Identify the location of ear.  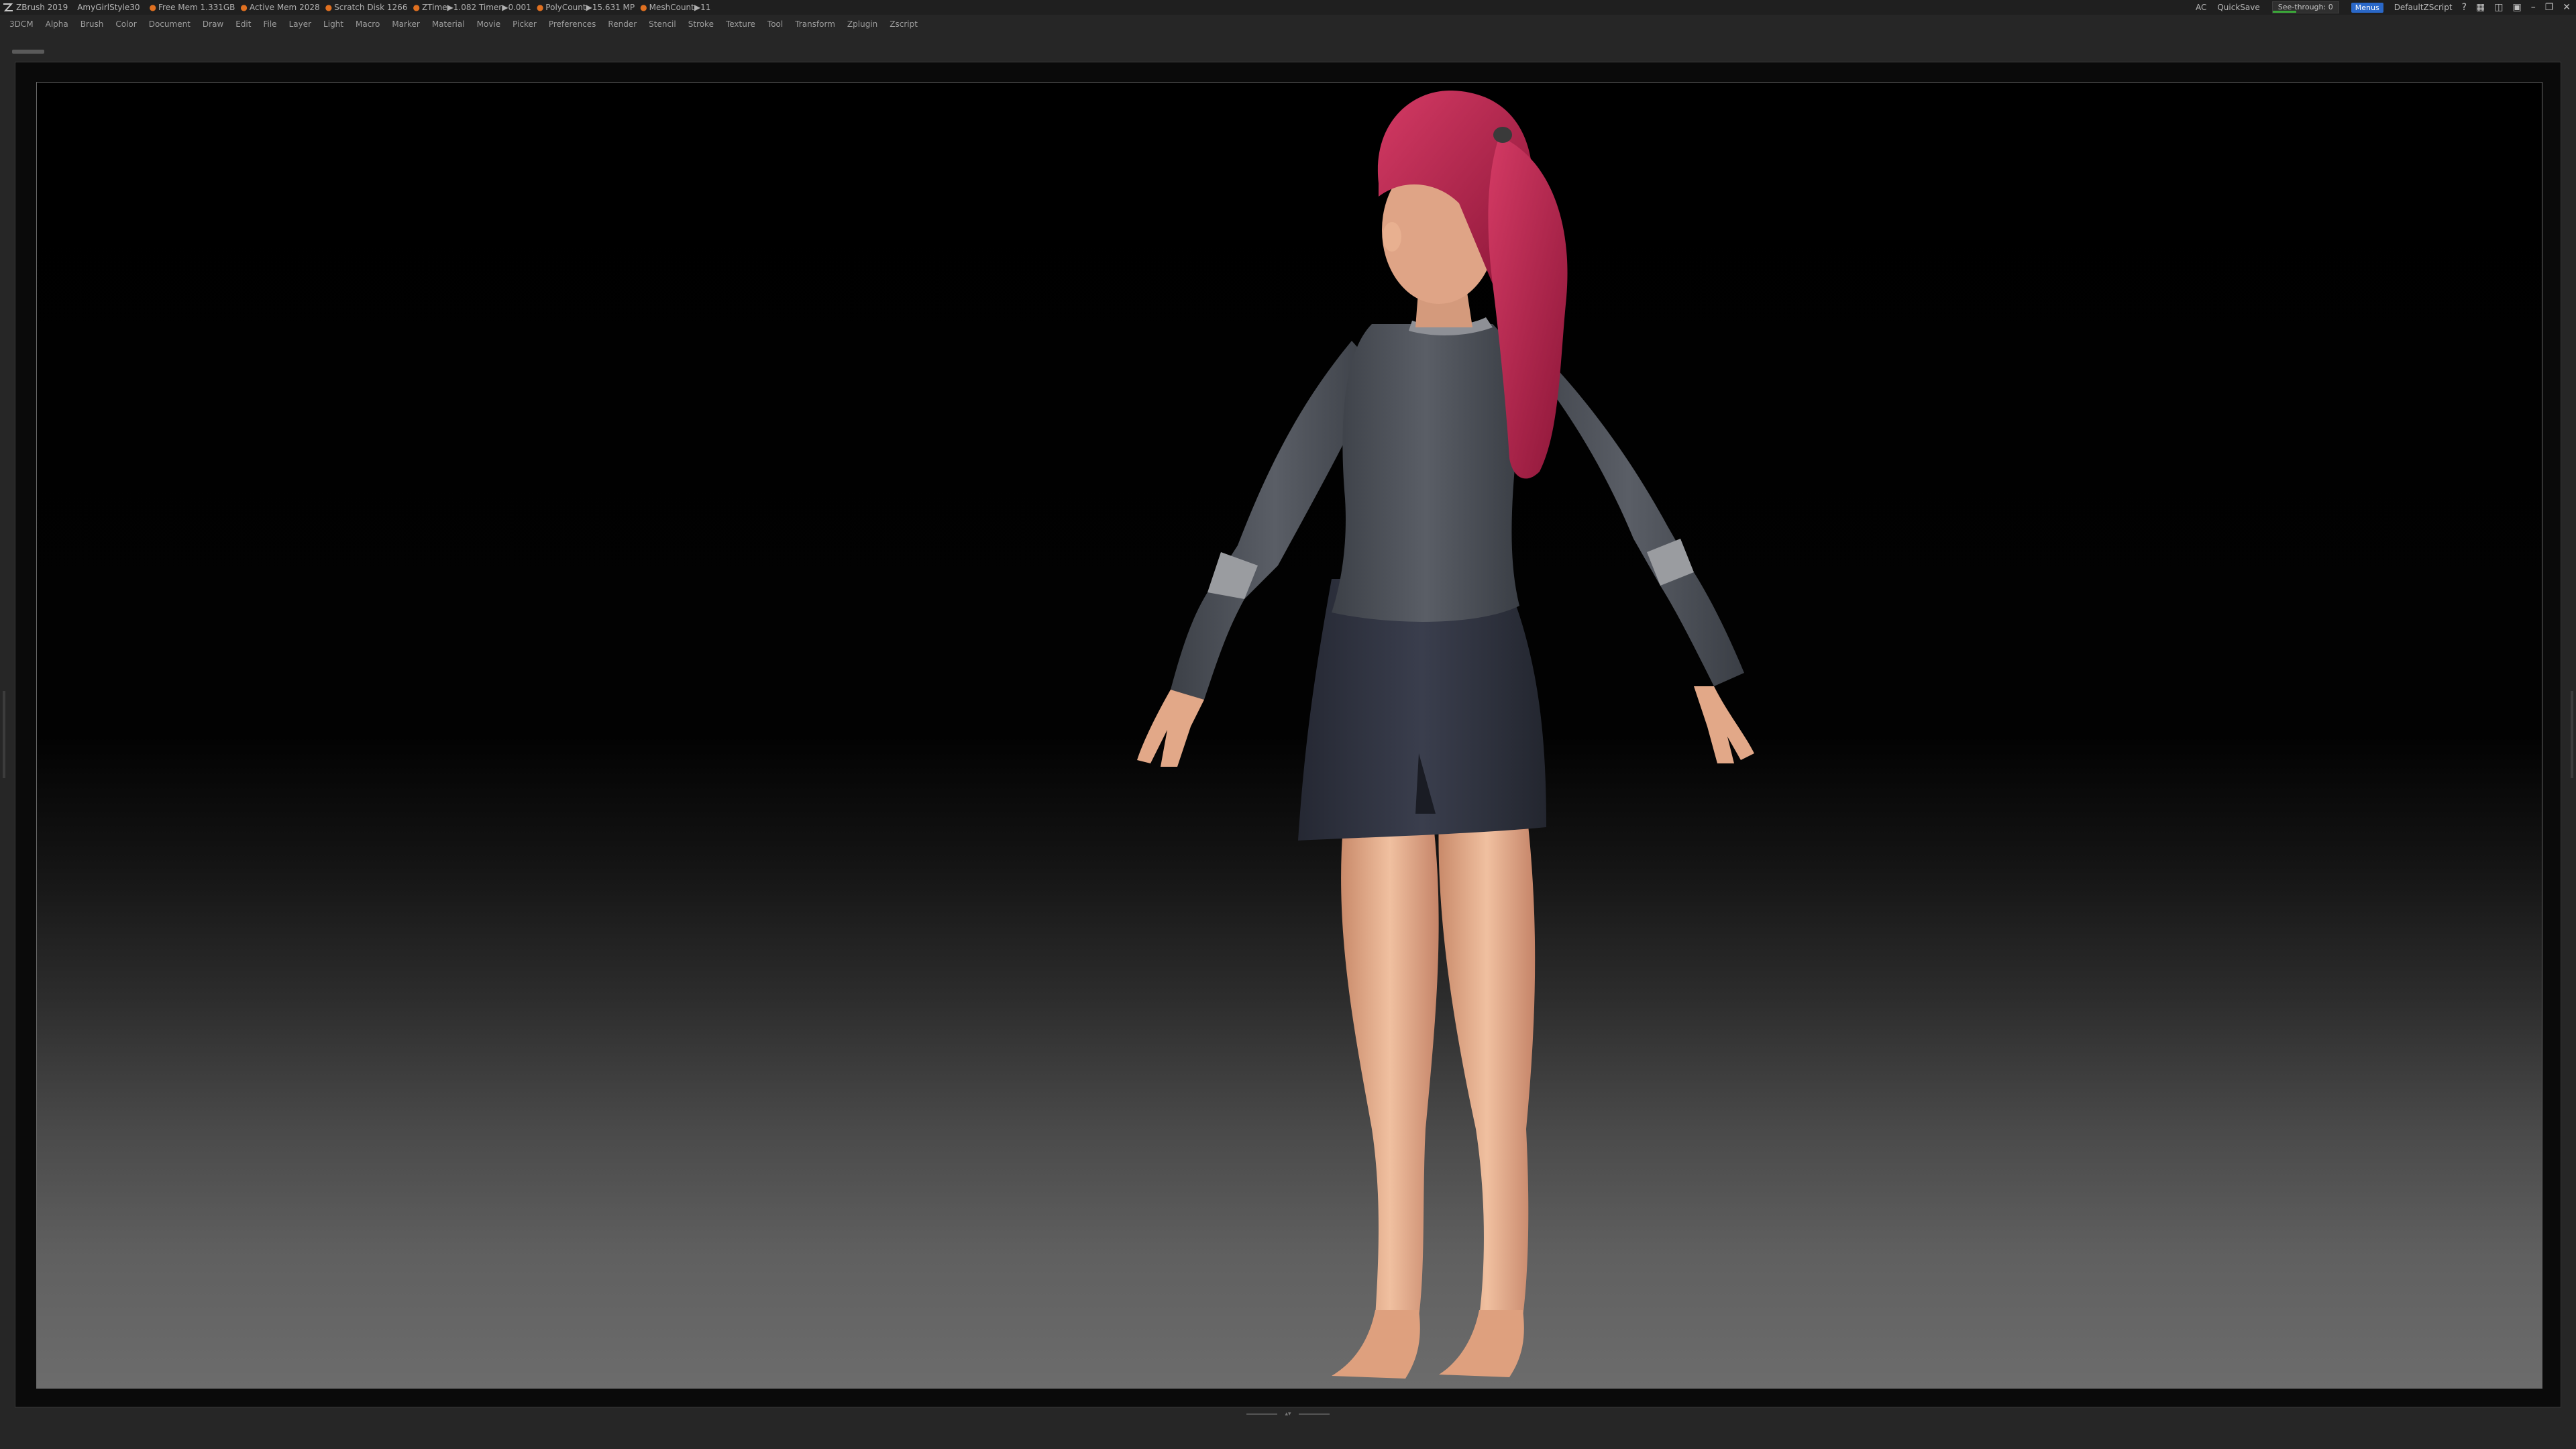
(1392, 237).